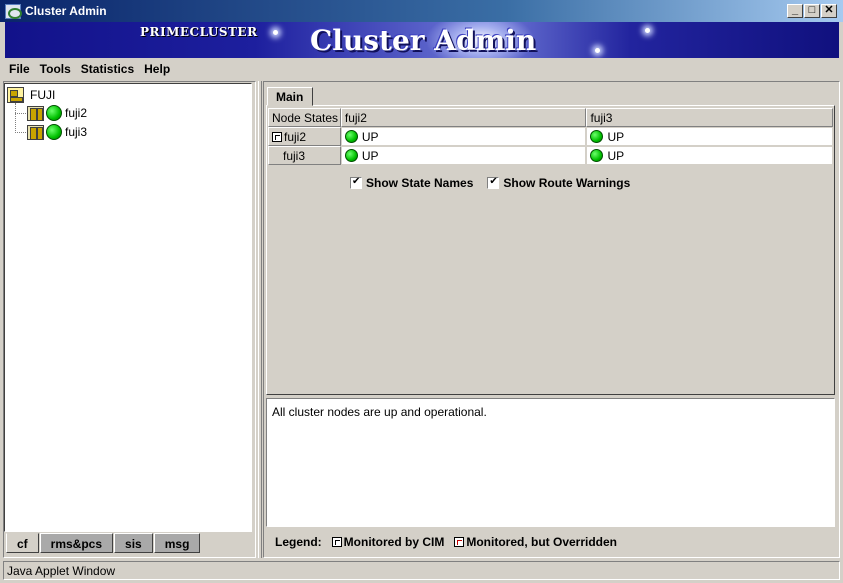 Image resolution: width=843 pixels, height=583 pixels. Describe the element at coordinates (19, 69) in the screenshot. I see `menu-file: File` at that location.